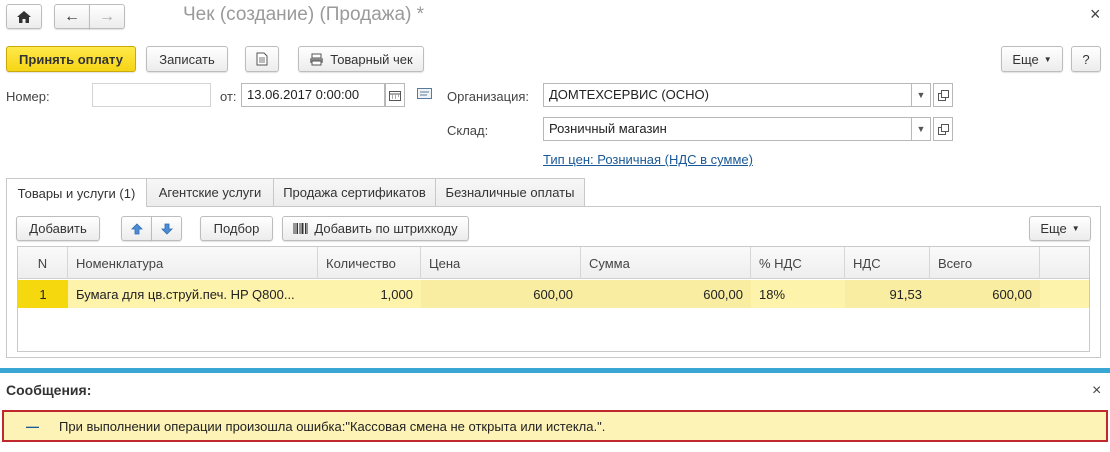 This screenshot has height=452, width=1110. I want to click on arrow-down-icon, so click(166, 229).